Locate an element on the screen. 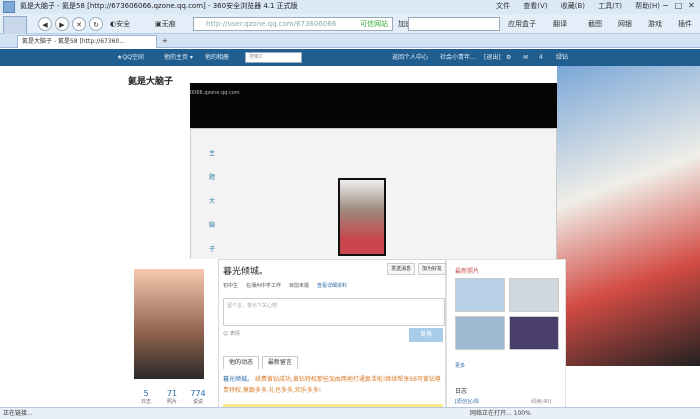  menu-view: 查看(V) is located at coordinates (535, 6).